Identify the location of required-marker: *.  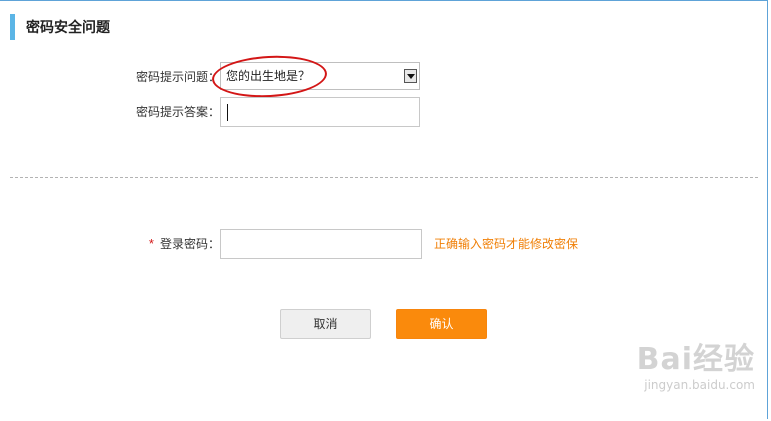
(151, 243).